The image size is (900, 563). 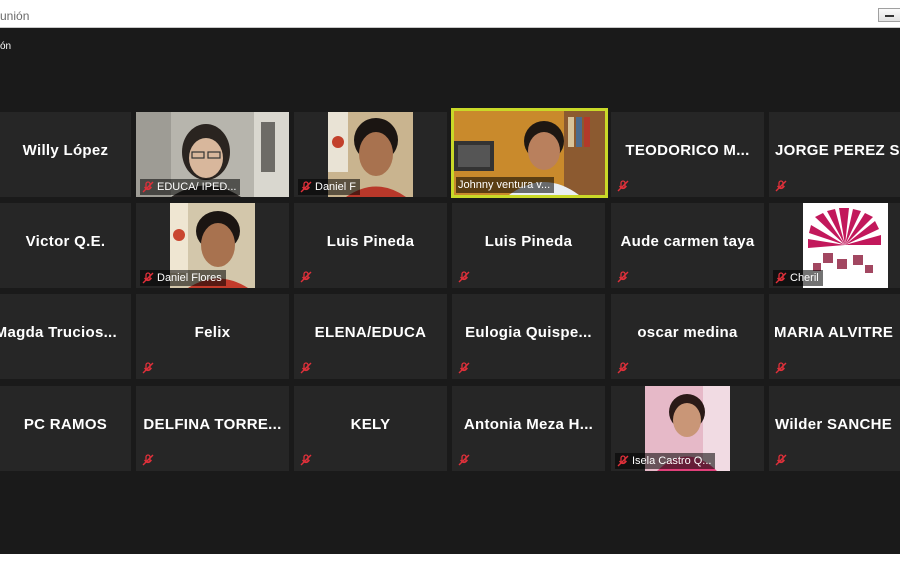 I want to click on participant-name: PC RAMOS, so click(x=65, y=424).